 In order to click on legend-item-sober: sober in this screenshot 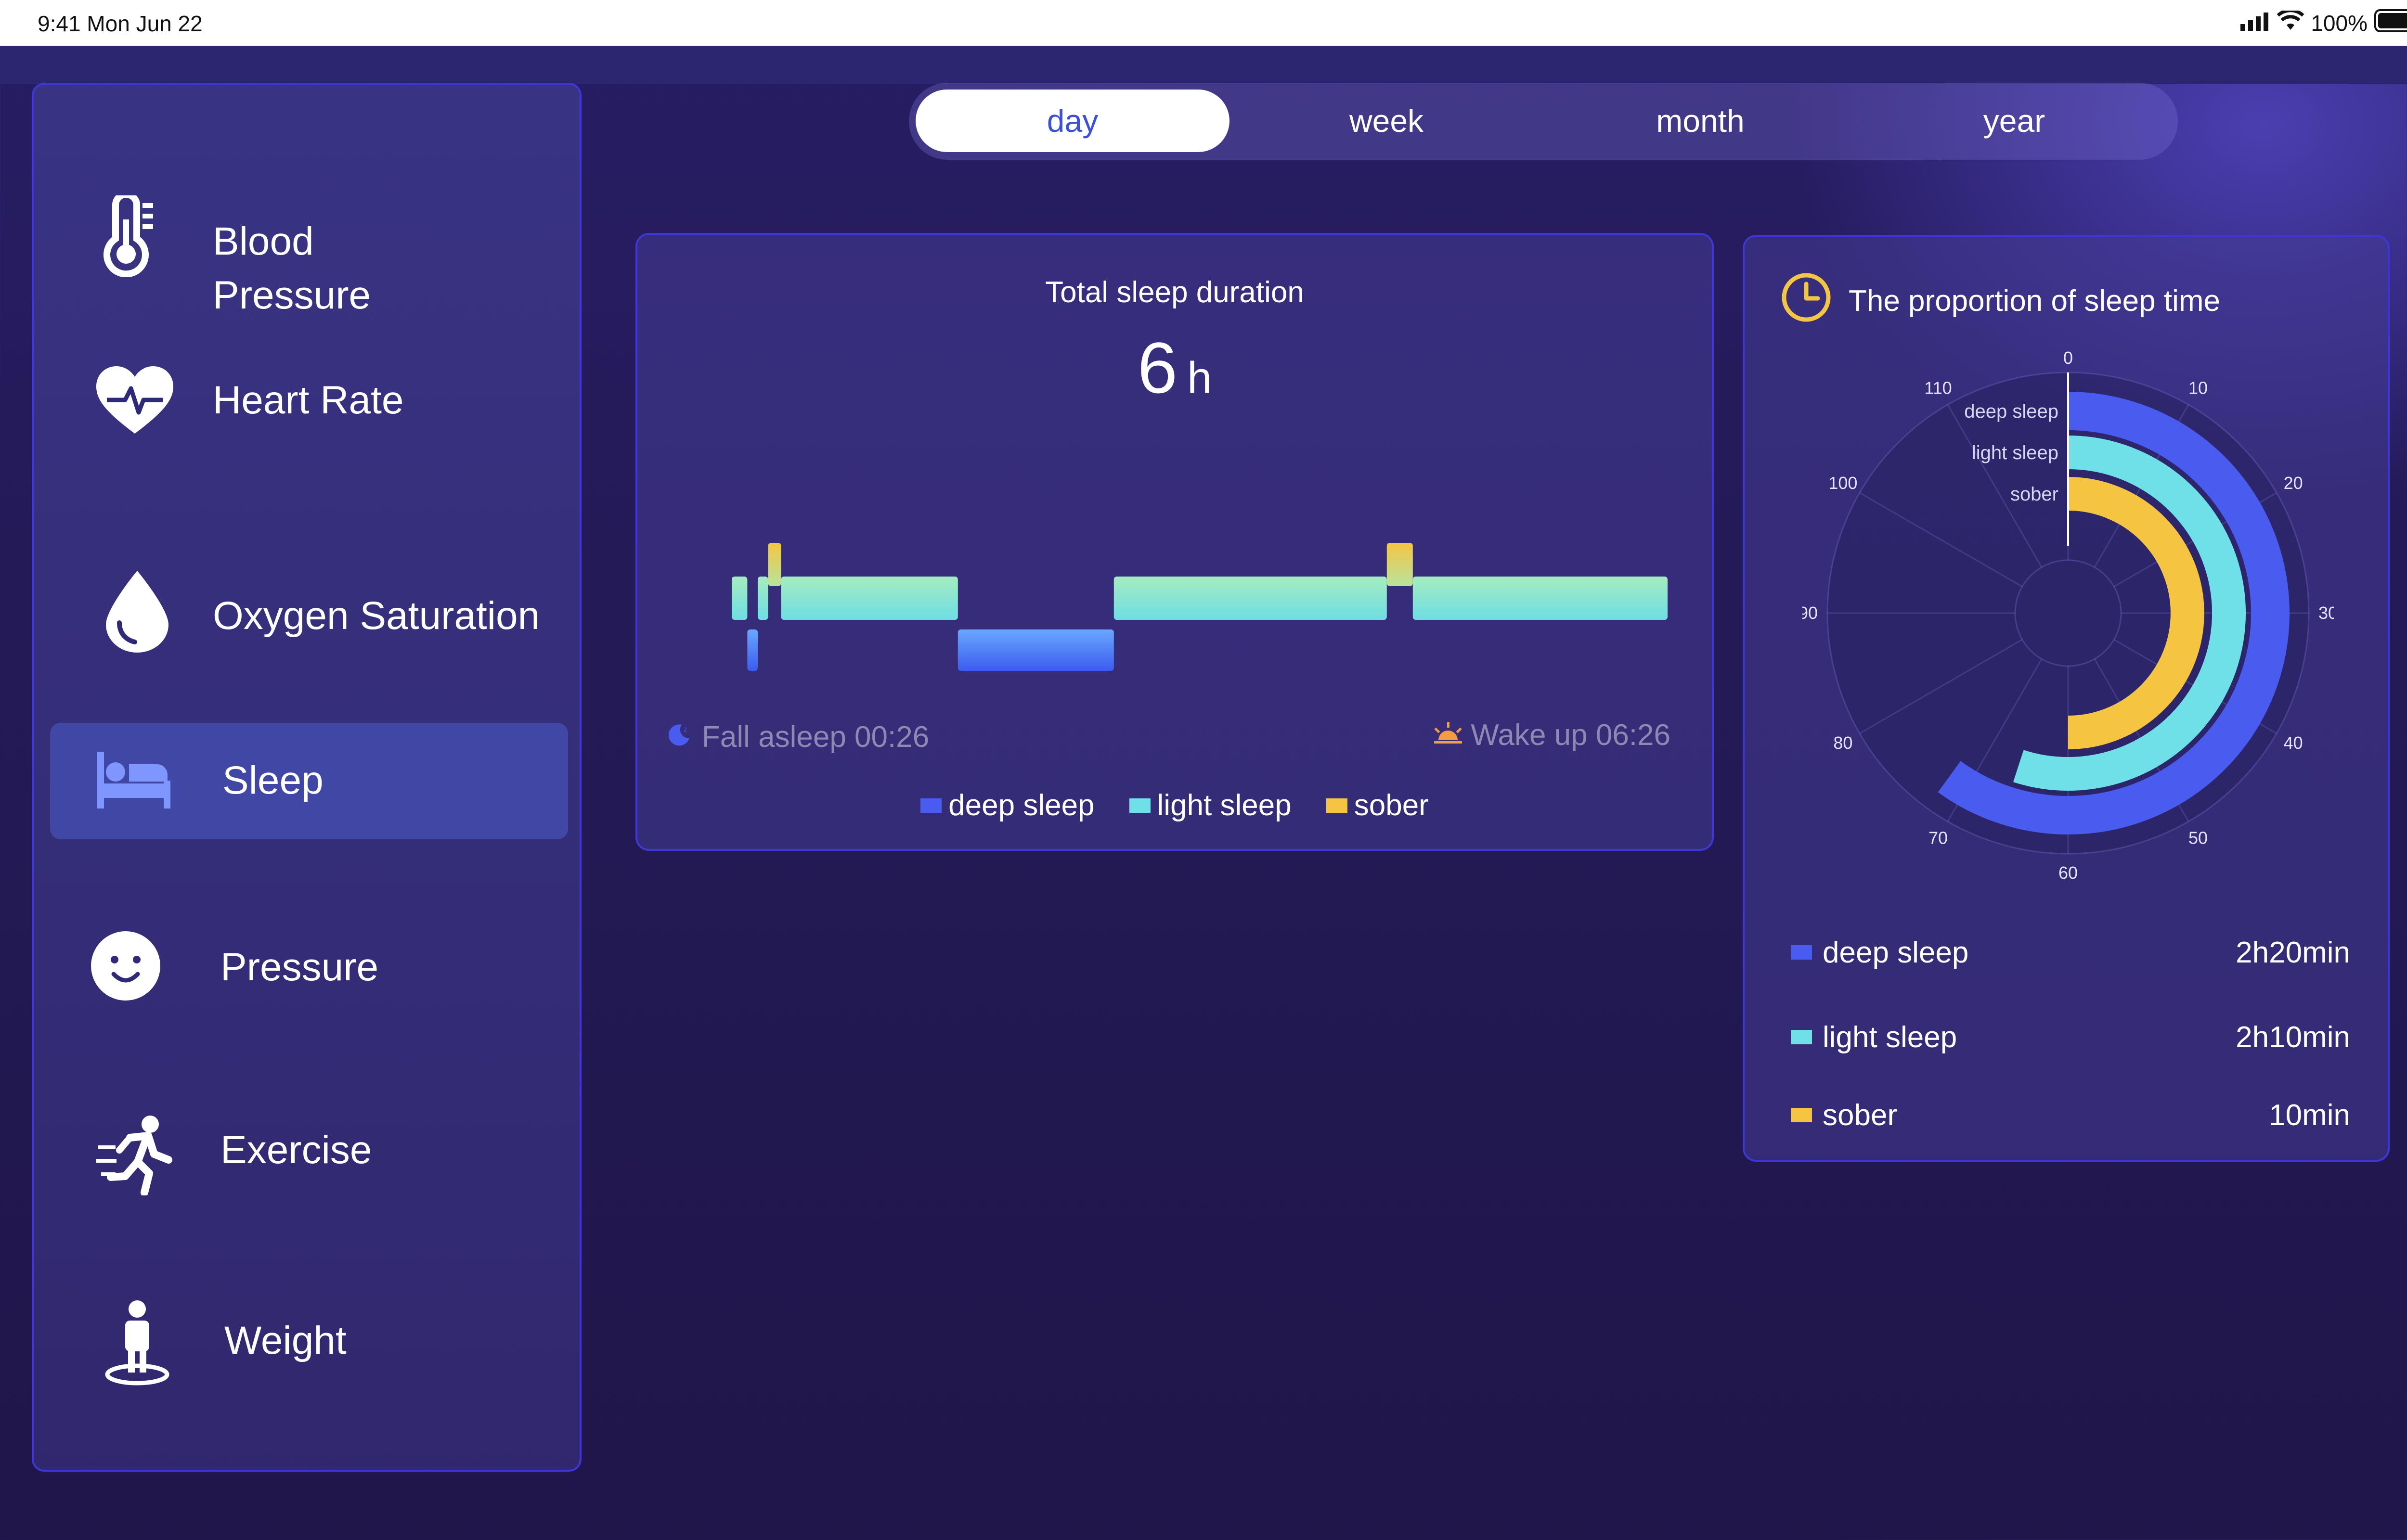, I will do `click(1377, 805)`.